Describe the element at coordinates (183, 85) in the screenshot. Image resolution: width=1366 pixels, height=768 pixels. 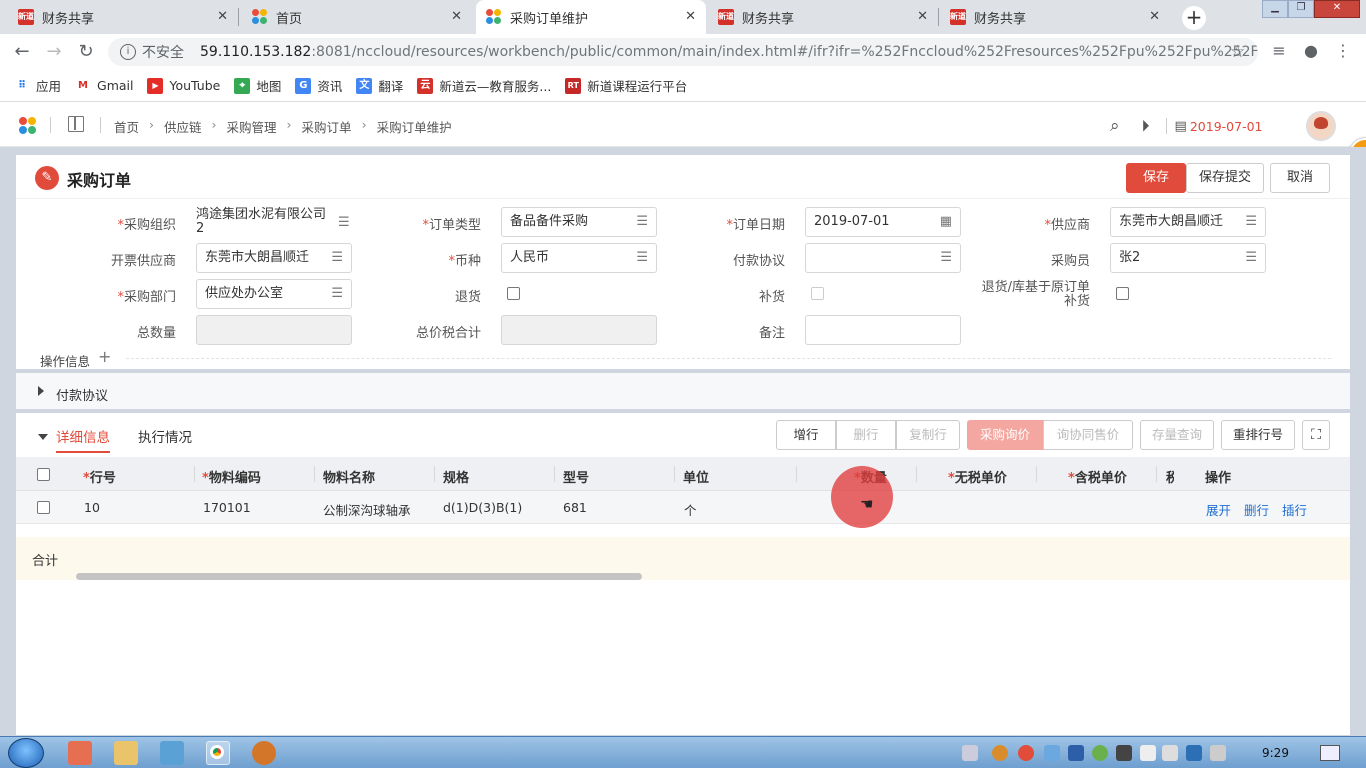
I see `bookmark-youtube: ▶ YouTube` at that location.